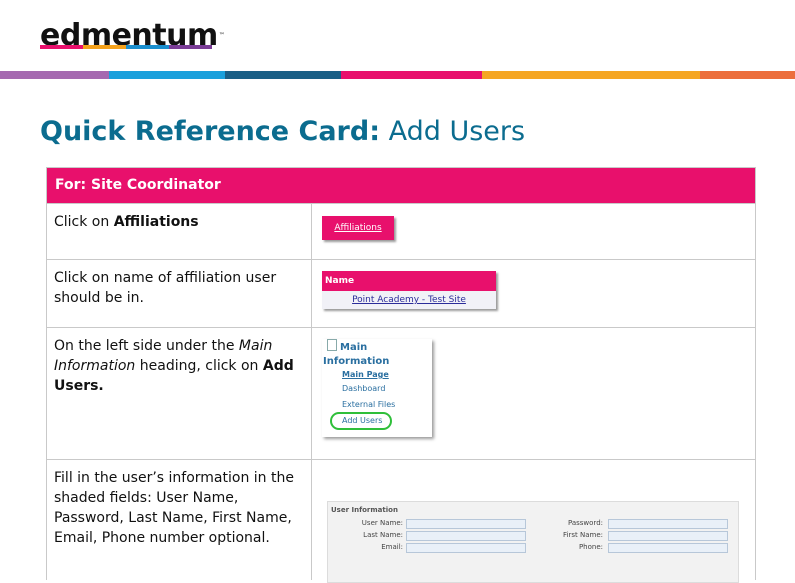  What do you see at coordinates (392, 547) in the screenshot?
I see `email-label: Email:` at bounding box center [392, 547].